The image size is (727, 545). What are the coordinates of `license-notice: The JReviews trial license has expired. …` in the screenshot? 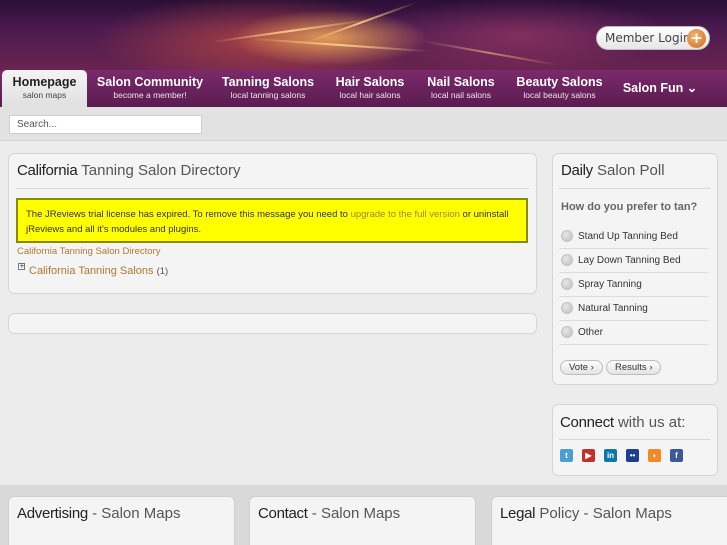 It's located at (272, 220).